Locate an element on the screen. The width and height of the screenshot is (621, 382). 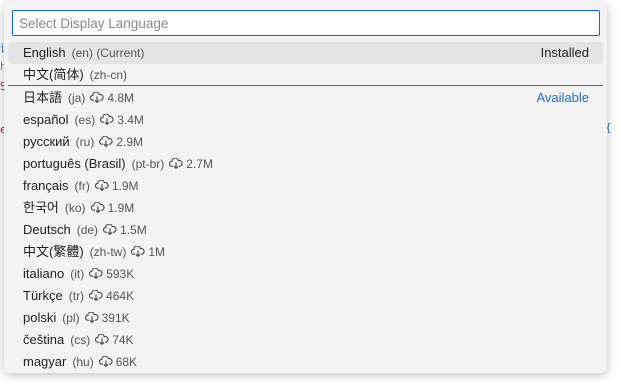
language-item-cs: čeština (cs) 74K is located at coordinates (305, 340).